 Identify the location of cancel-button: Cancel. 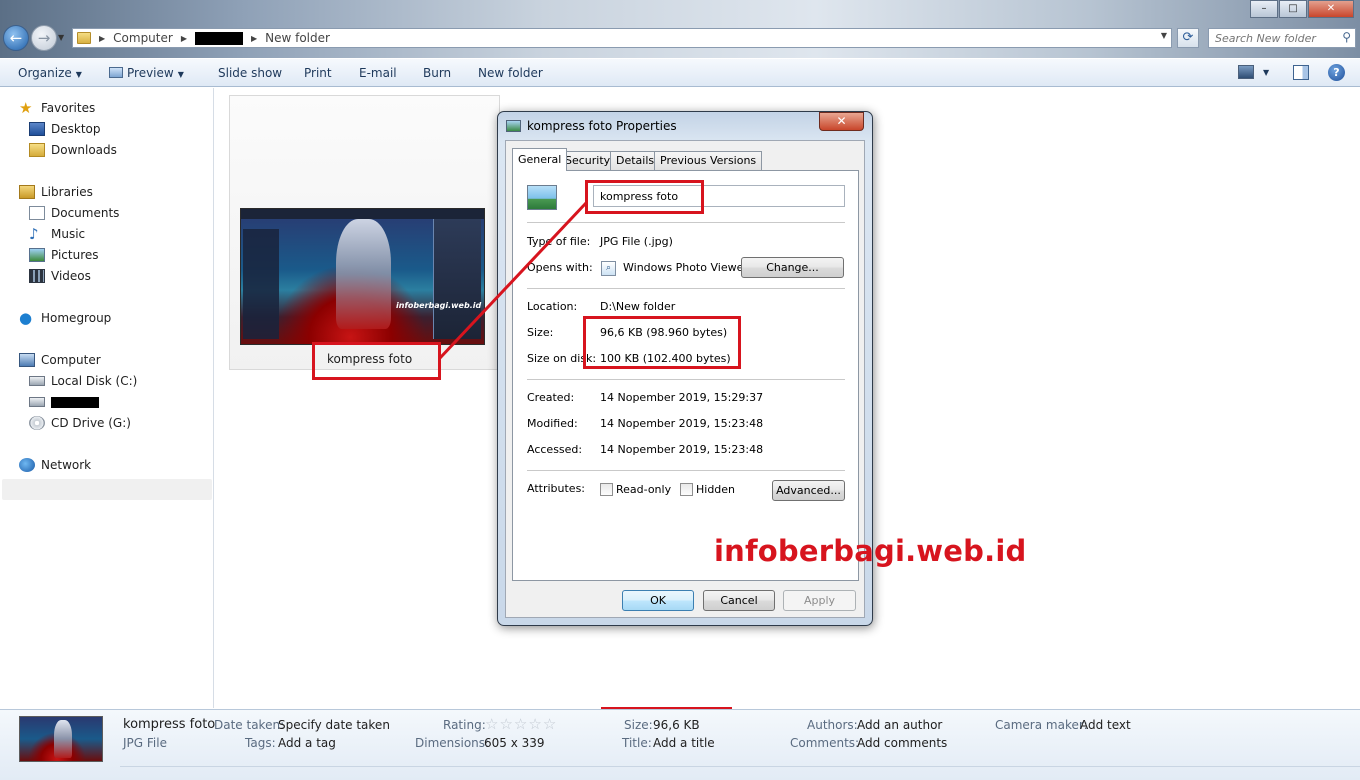
(739, 600).